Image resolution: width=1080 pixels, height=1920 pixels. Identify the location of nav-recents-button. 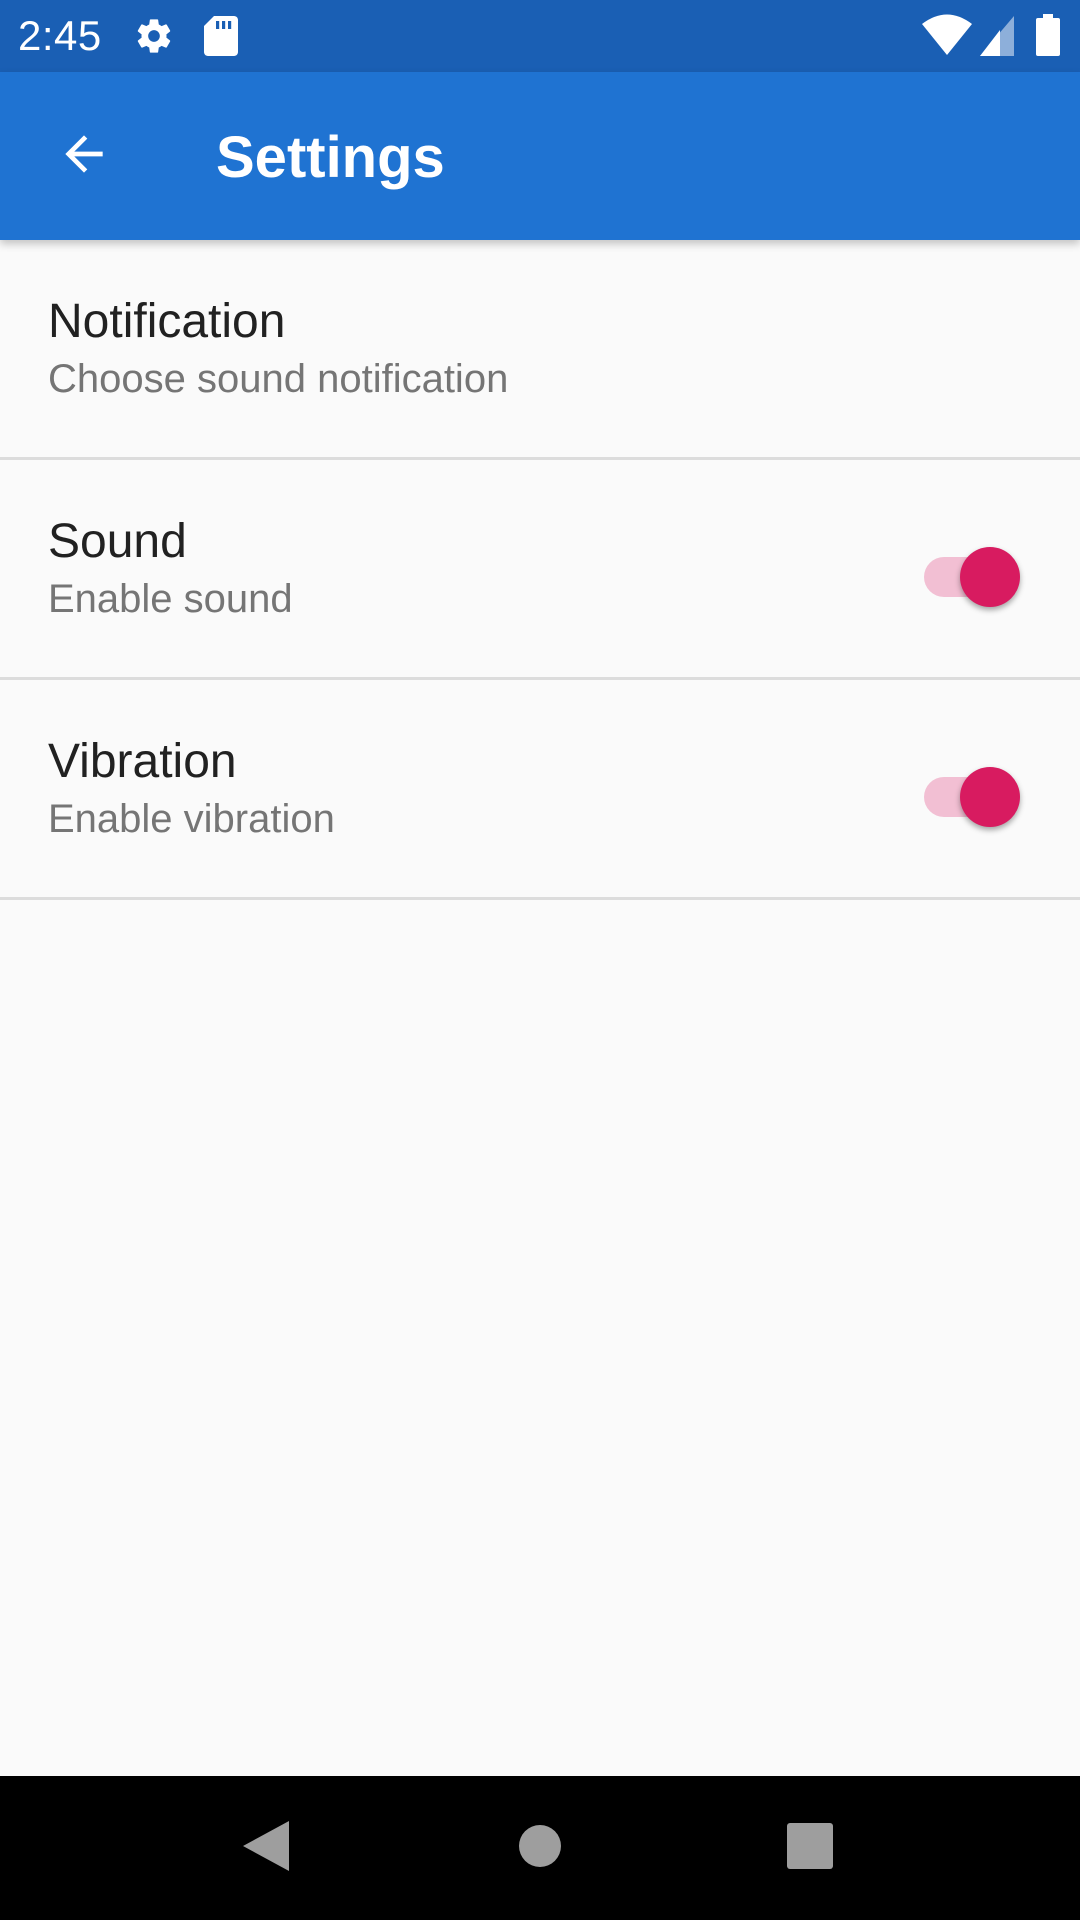
(810, 1848).